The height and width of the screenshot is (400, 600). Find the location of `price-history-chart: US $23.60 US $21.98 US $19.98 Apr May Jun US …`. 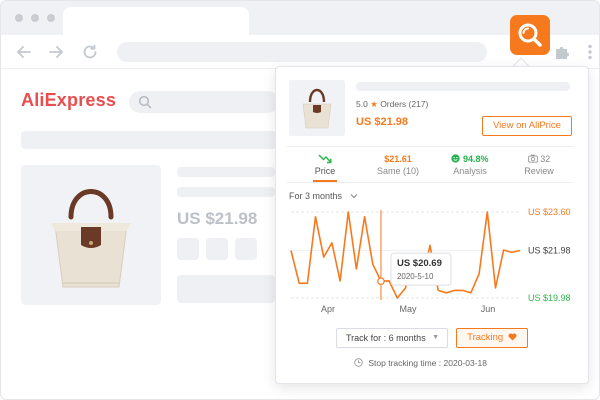

price-history-chart: US $23.60 US $21.98 US $19.98 Apr May Jun US … is located at coordinates (430, 260).